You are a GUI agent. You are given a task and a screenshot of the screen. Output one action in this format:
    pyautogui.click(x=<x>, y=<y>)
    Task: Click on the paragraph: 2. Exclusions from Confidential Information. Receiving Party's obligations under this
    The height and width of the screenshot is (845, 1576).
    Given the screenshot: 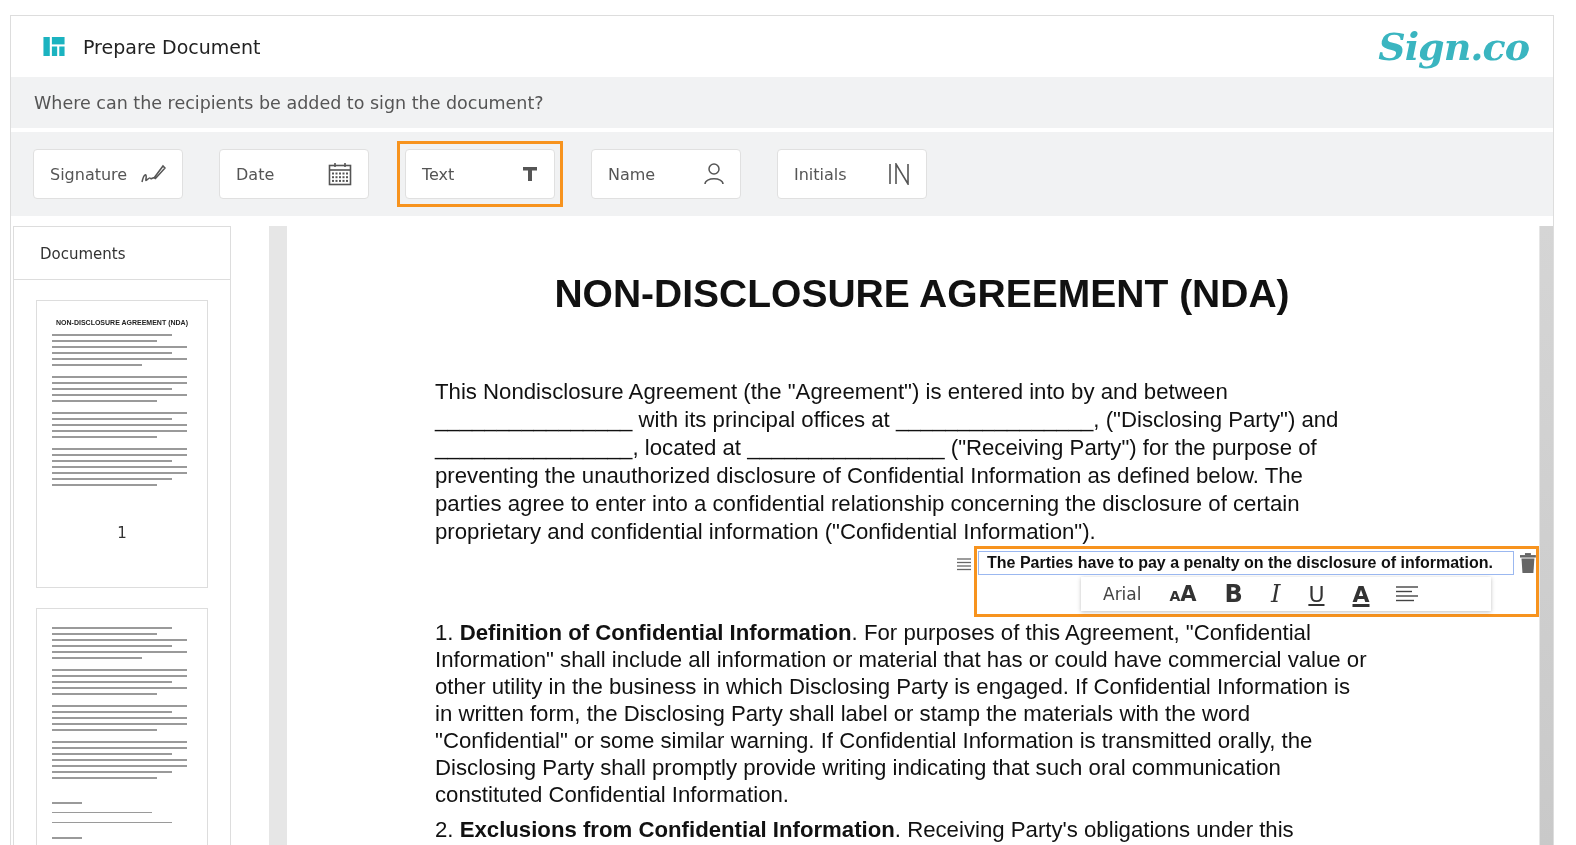 What is the action you would take?
    pyautogui.click(x=865, y=829)
    